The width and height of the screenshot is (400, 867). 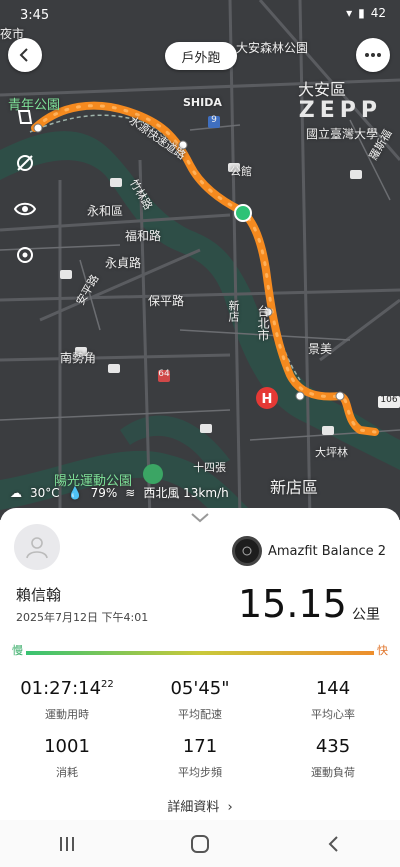 I want to click on route-shield-9: 9, so click(x=214, y=120).